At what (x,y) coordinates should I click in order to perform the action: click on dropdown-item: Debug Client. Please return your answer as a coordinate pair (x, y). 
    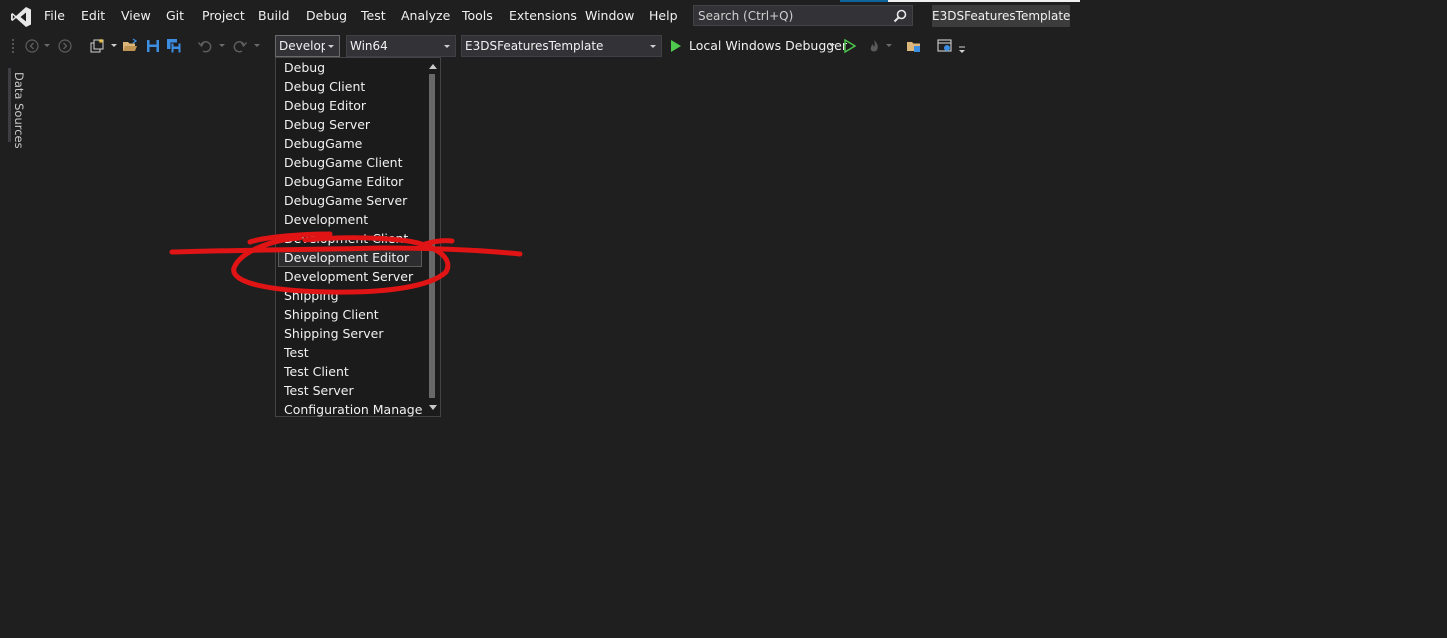
    Looking at the image, I should click on (350, 87).